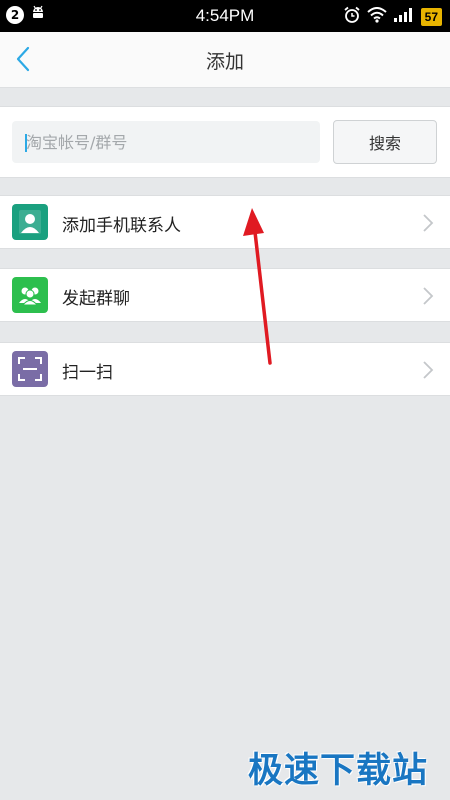 This screenshot has width=450, height=800. What do you see at coordinates (392, 17) in the screenshot?
I see `status-right: 57` at bounding box center [392, 17].